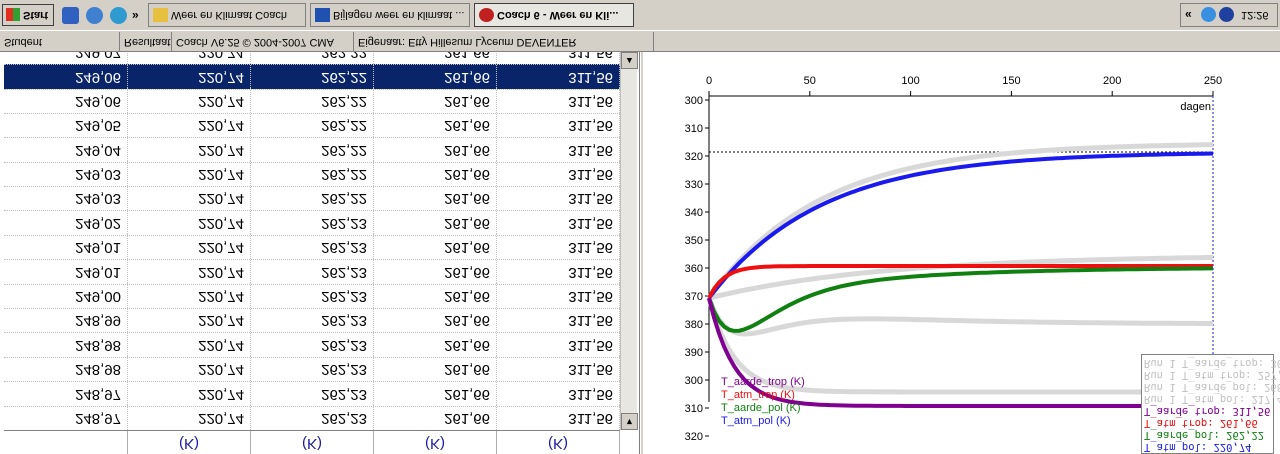 The image size is (1280, 454). I want to click on scroll-down-button: ▼, so click(629, 421).